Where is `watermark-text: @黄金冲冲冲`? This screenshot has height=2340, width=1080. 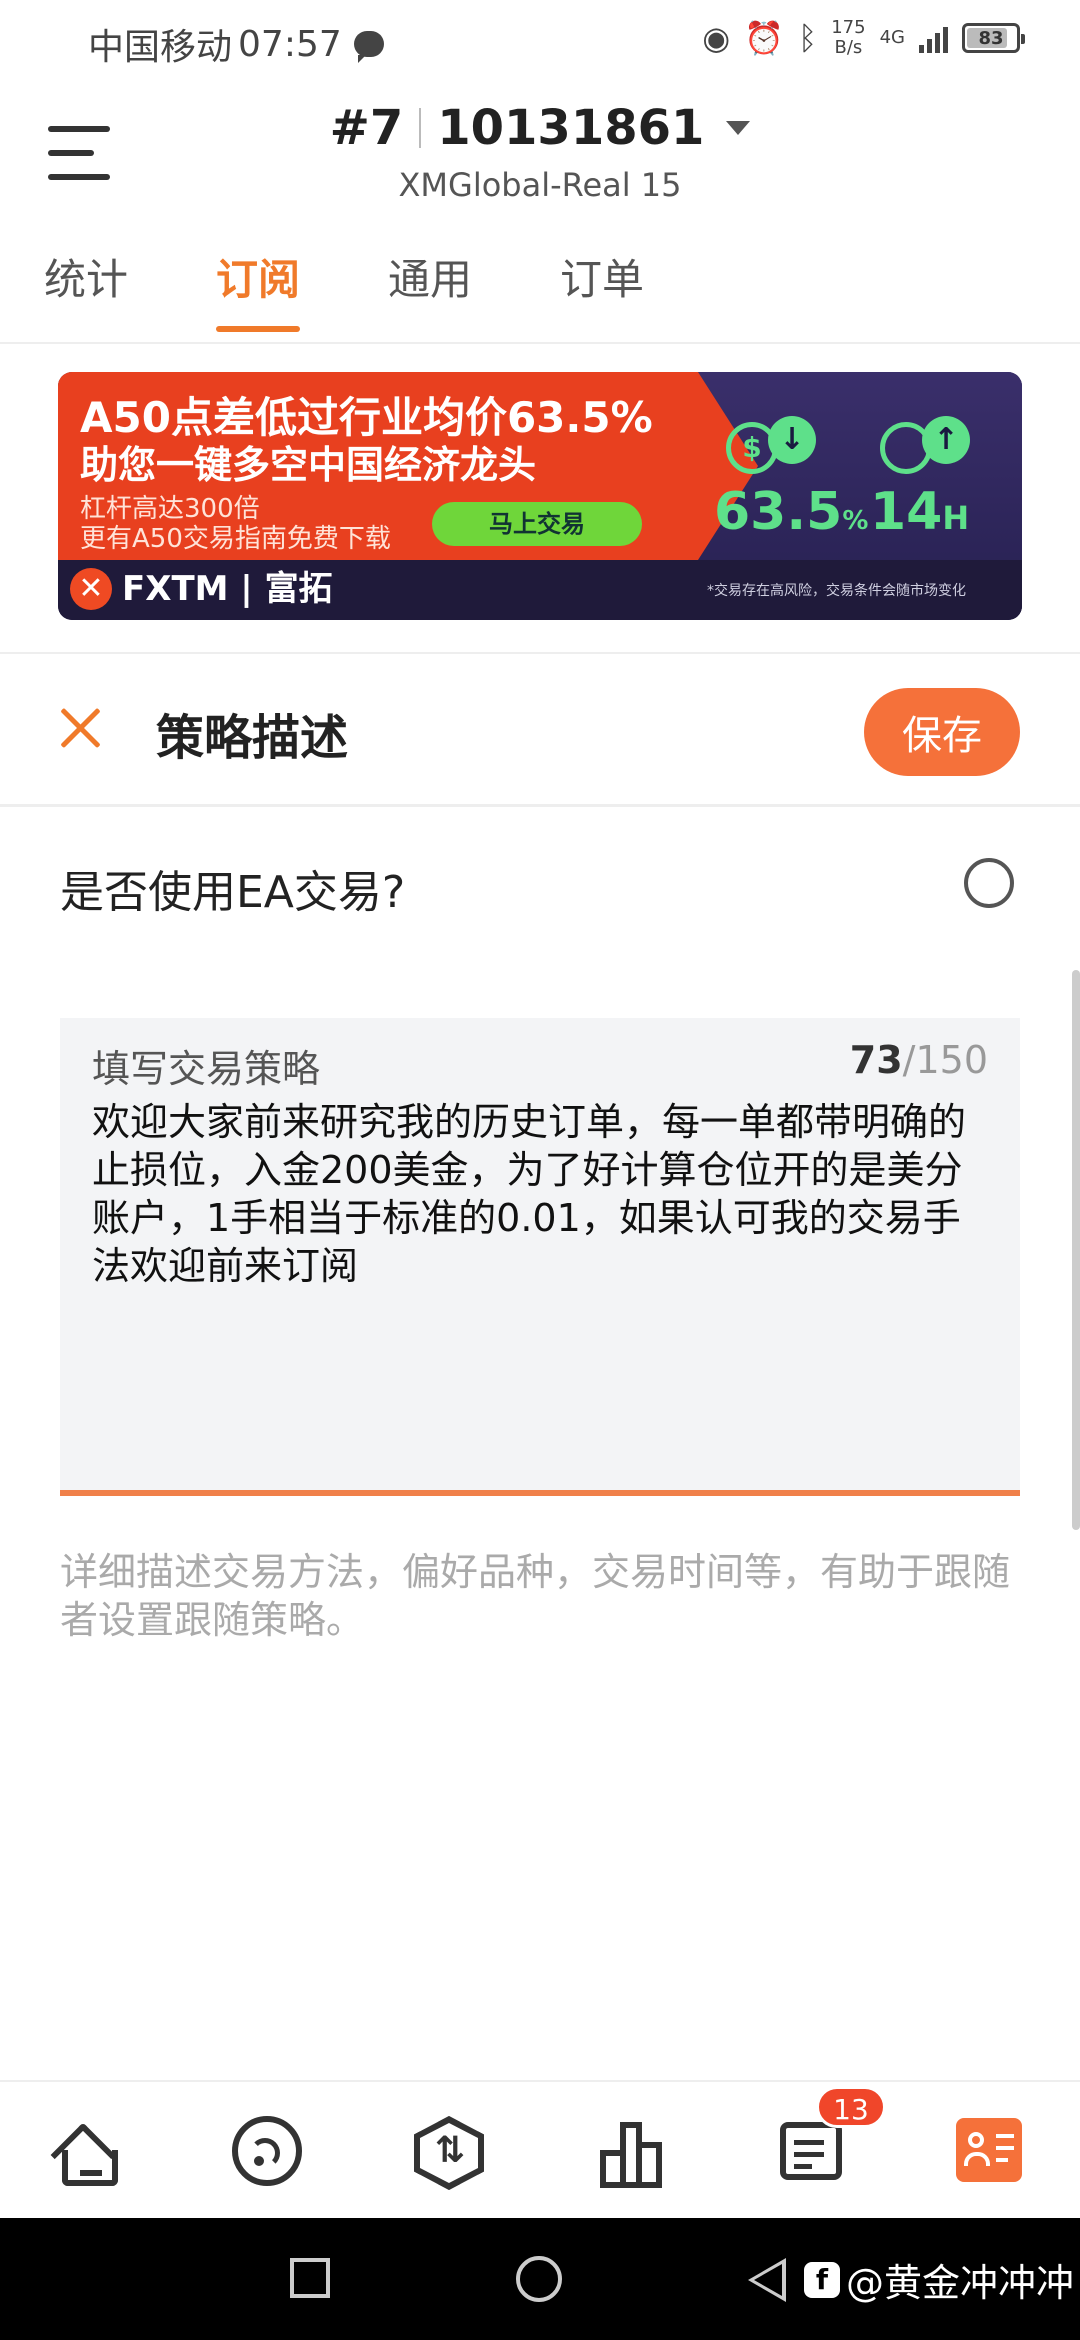
watermark-text: @黄金冲冲冲 is located at coordinates (960, 2283).